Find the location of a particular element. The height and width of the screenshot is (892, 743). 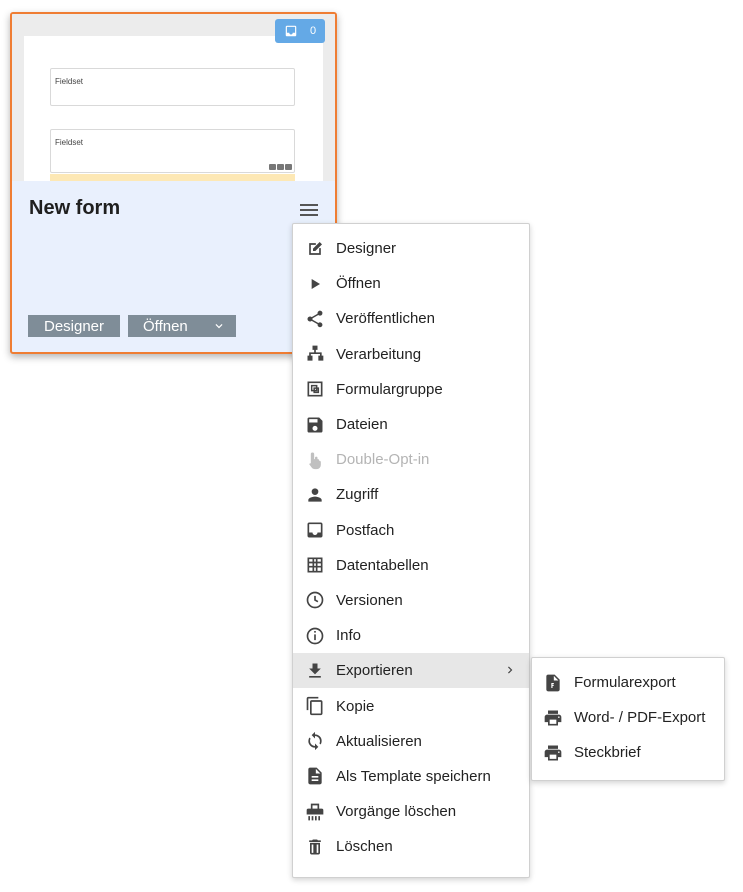

submenu-item-profile: Steckbrief is located at coordinates (628, 752).